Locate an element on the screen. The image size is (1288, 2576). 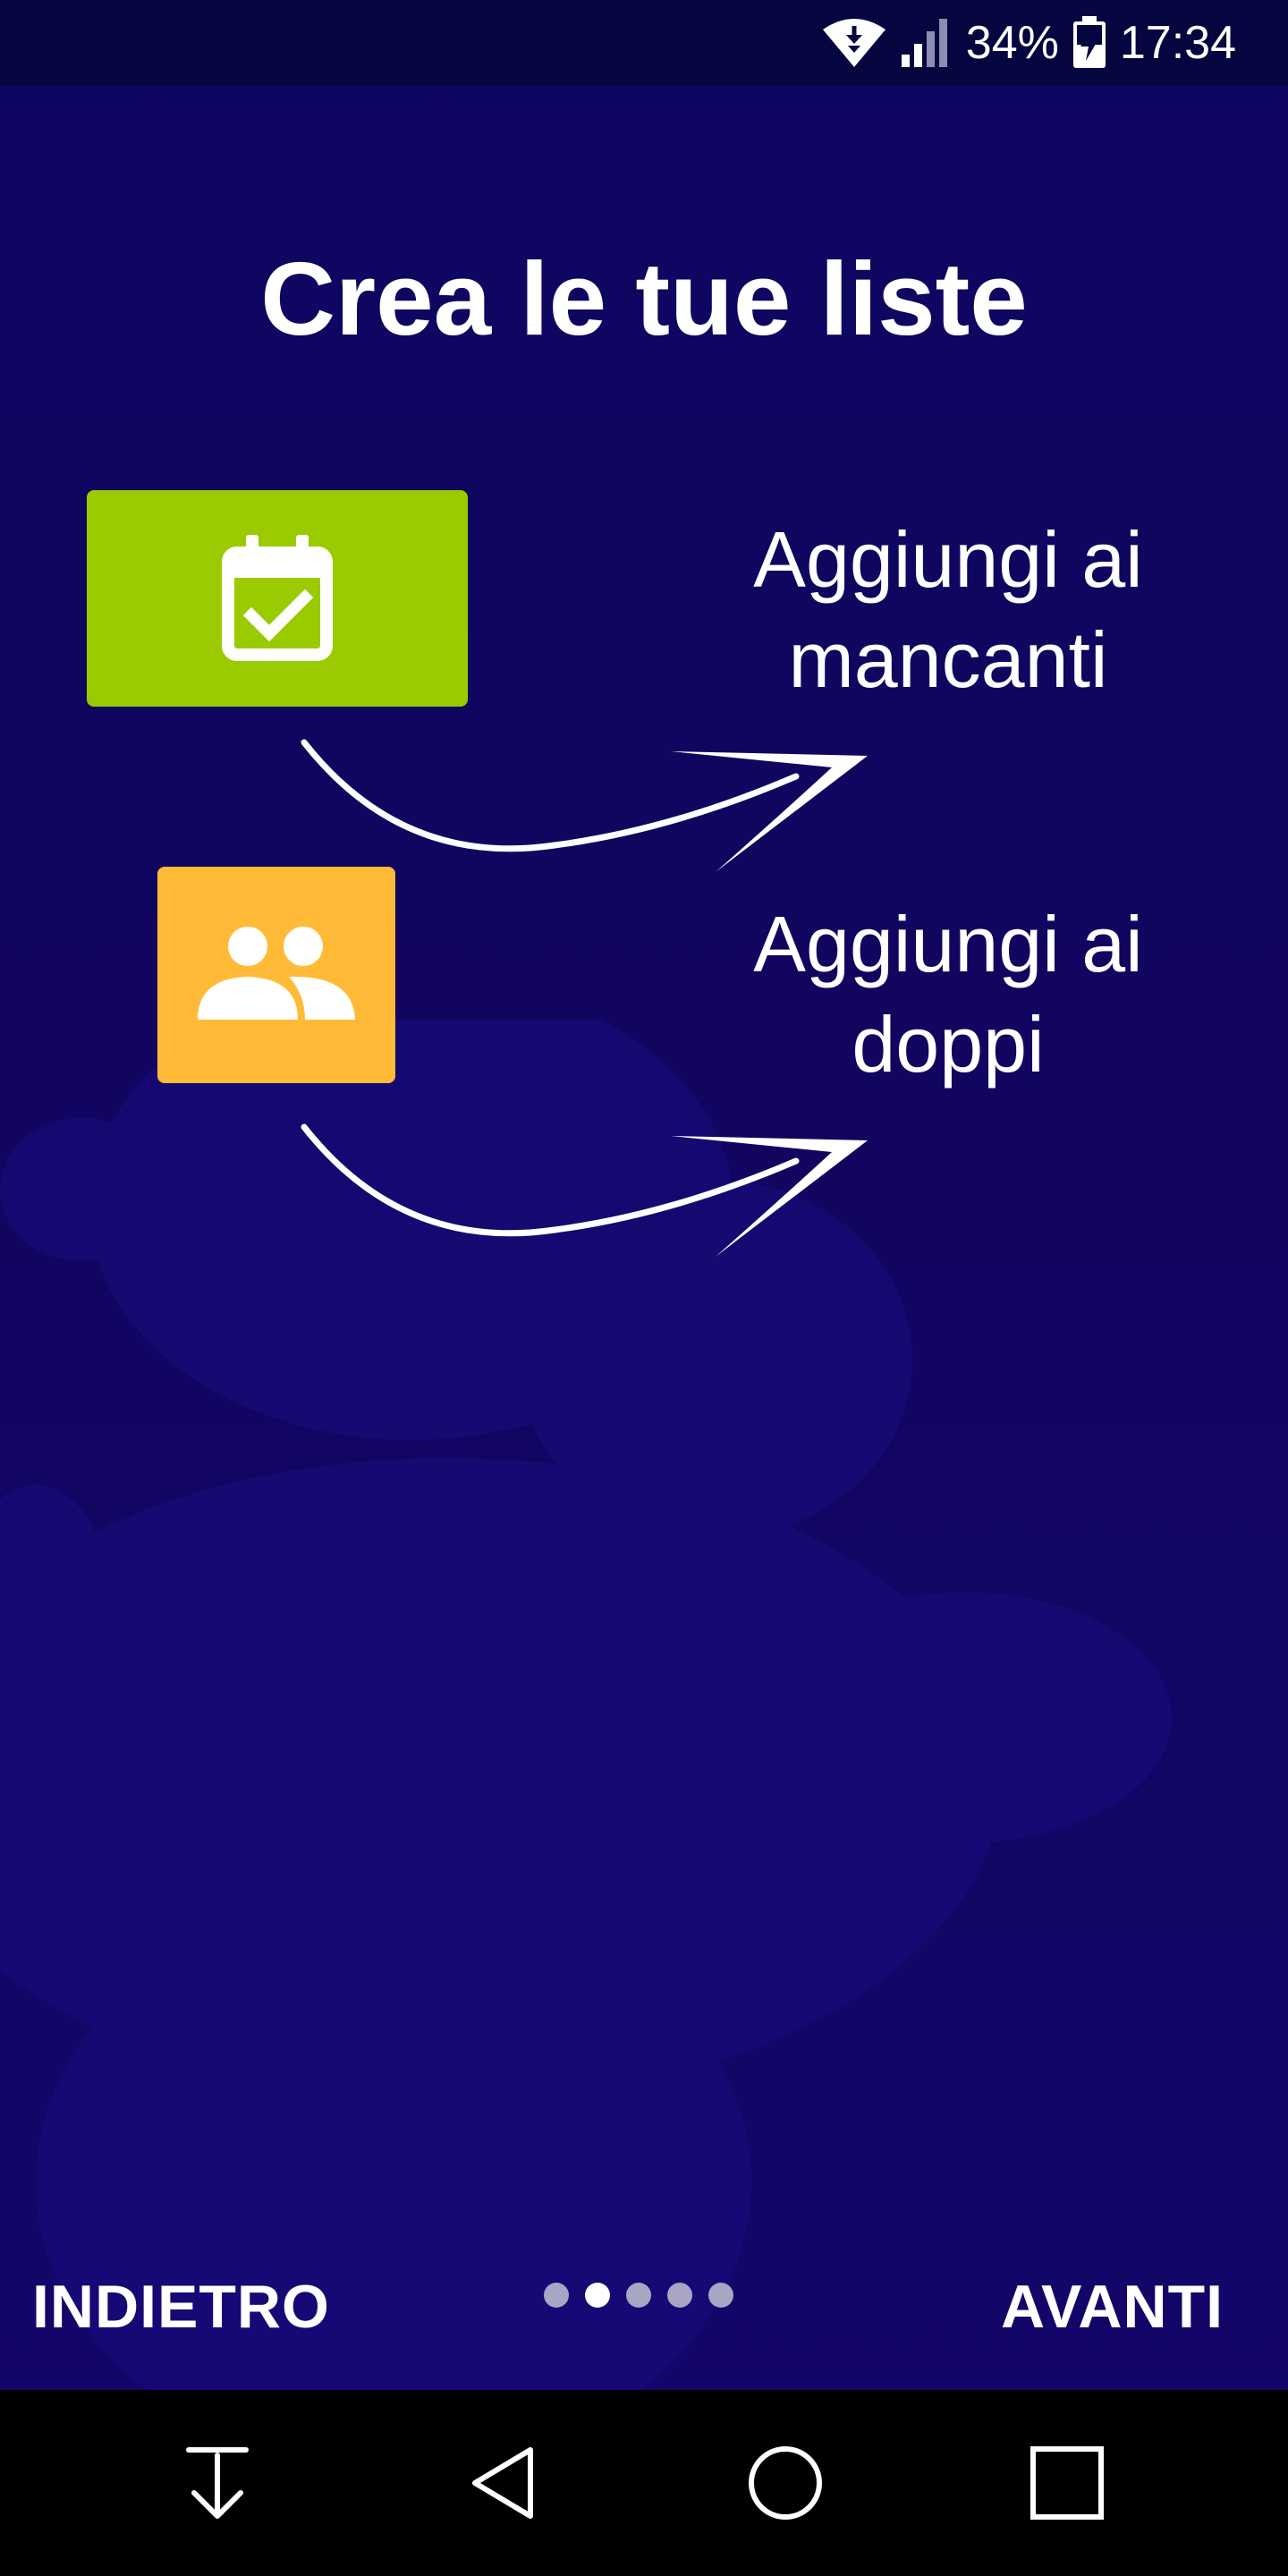
status-bar: 34% 17:34 is located at coordinates (644, 43).